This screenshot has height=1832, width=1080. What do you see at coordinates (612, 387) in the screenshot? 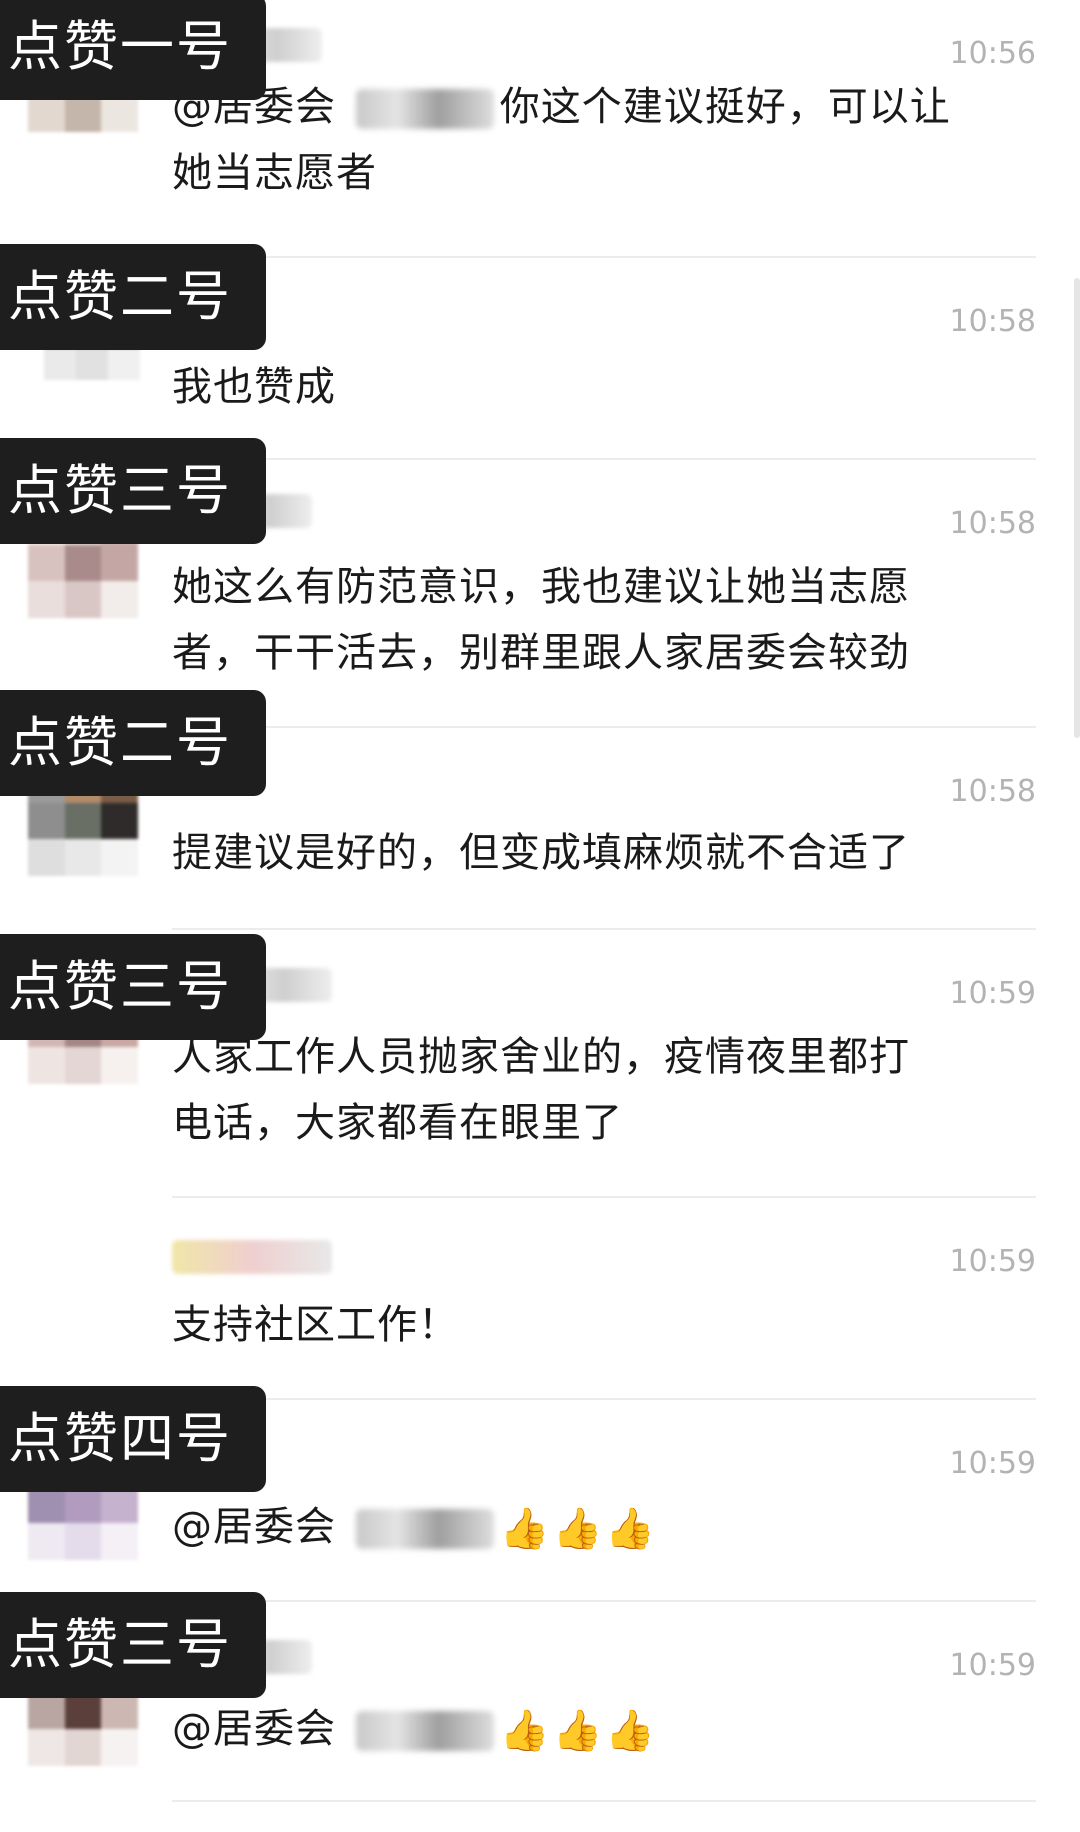
I see `message-text: 我也赞成` at bounding box center [612, 387].